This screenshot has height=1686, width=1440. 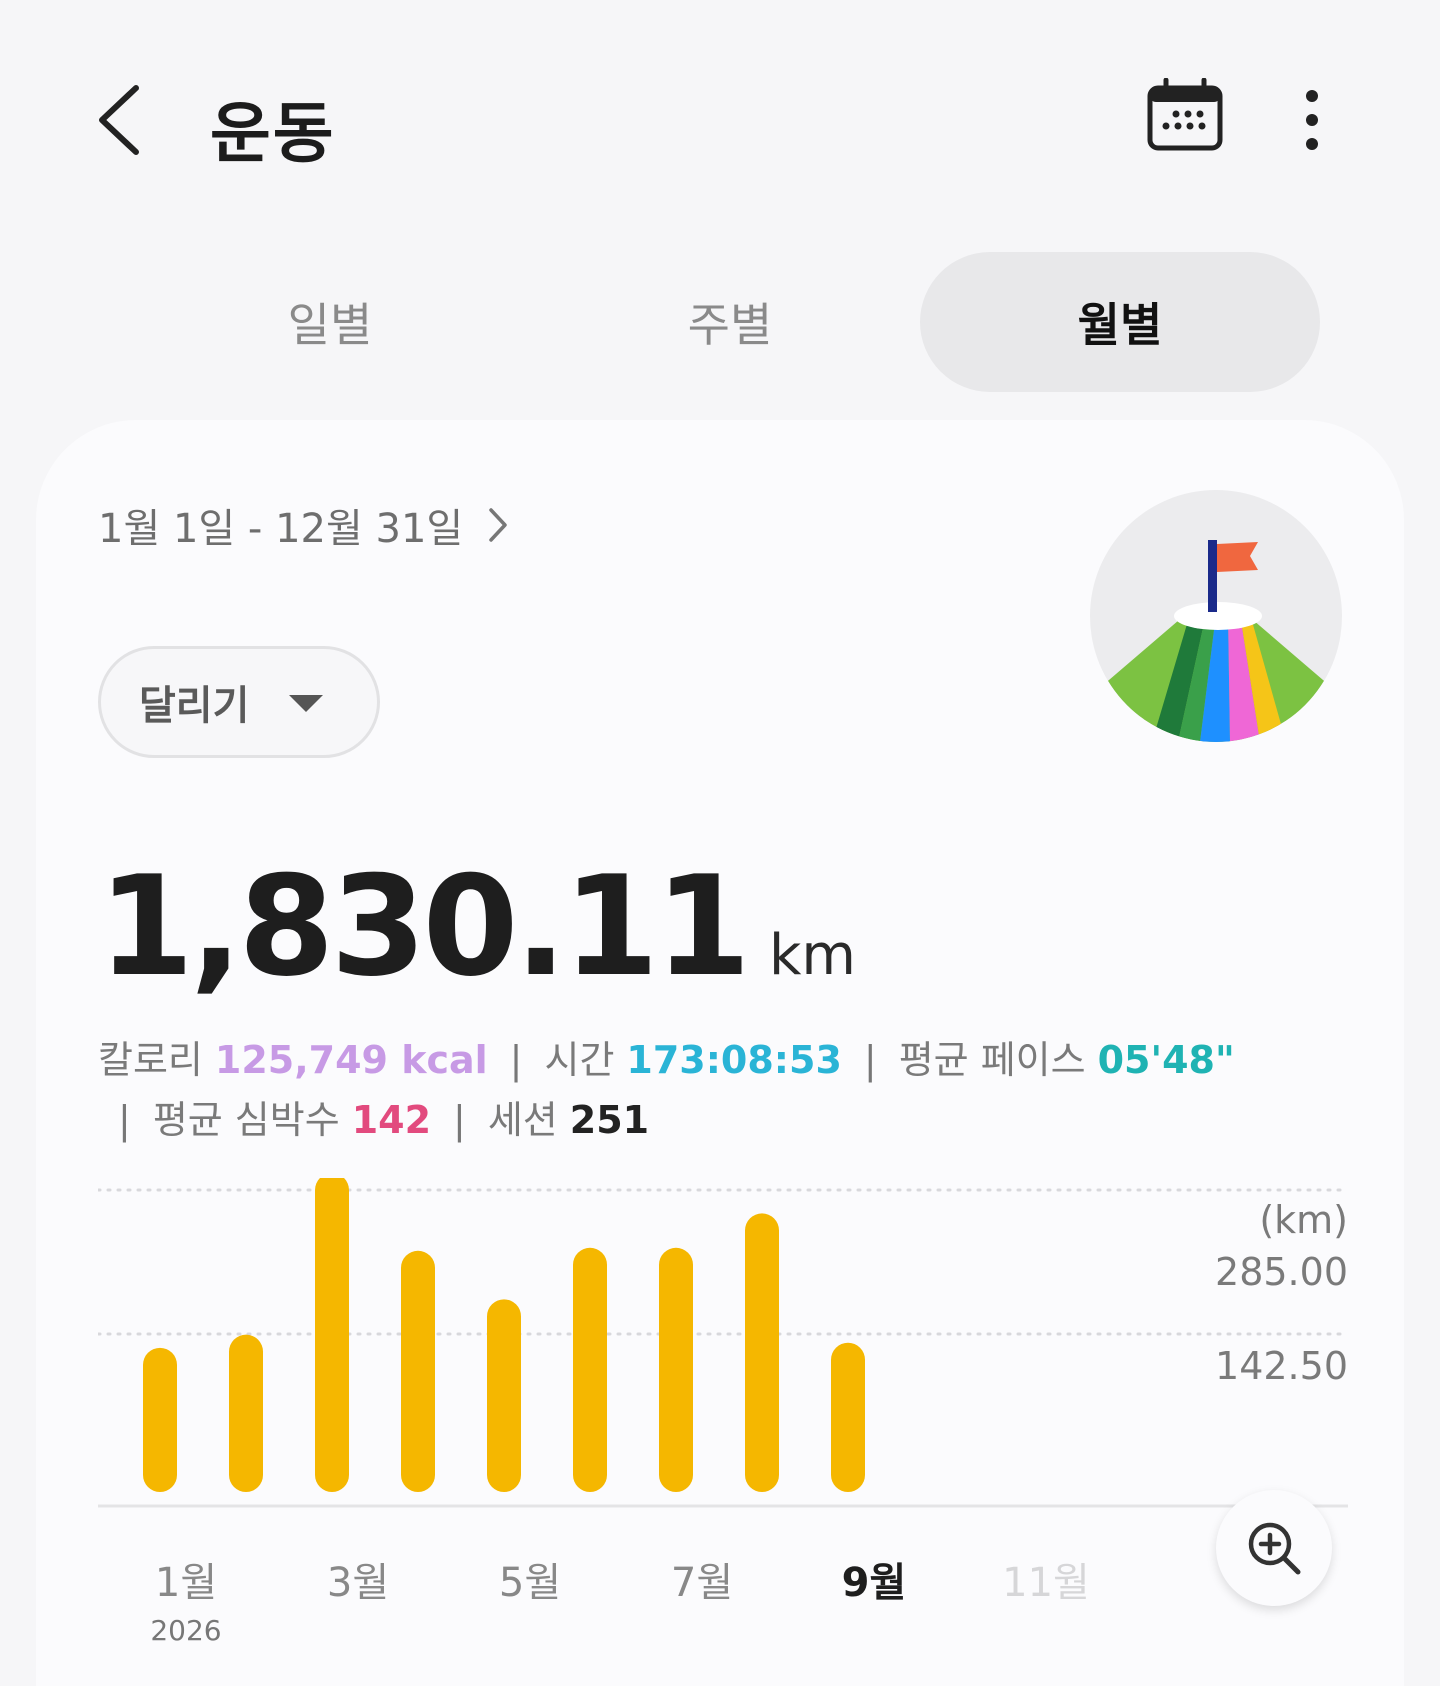 I want to click on x-tick-label-current: 9월, so click(x=874, y=1583).